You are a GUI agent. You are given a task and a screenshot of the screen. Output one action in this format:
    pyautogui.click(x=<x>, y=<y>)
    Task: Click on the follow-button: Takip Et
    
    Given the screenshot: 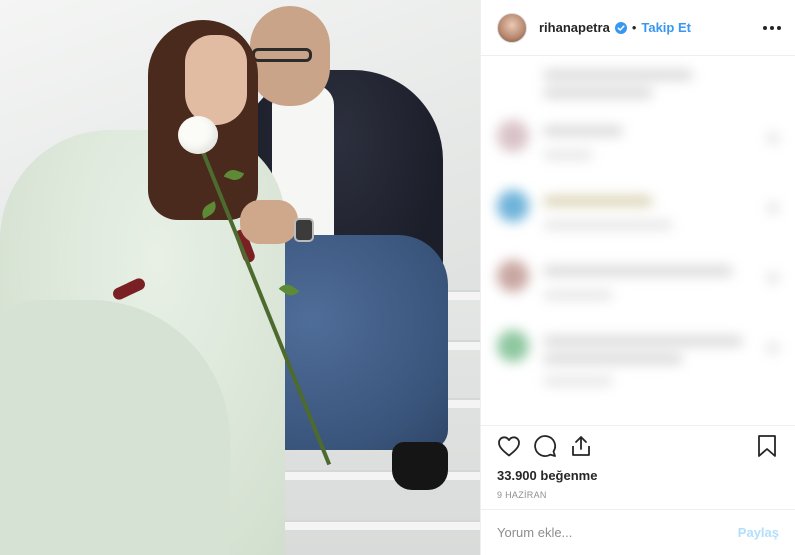 What is the action you would take?
    pyautogui.click(x=666, y=27)
    